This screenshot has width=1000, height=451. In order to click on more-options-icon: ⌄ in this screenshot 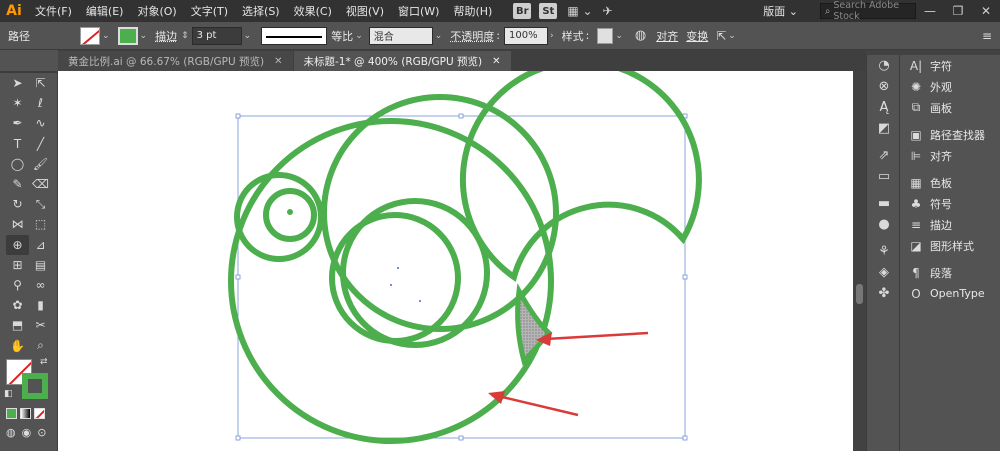, I will do `click(732, 36)`.